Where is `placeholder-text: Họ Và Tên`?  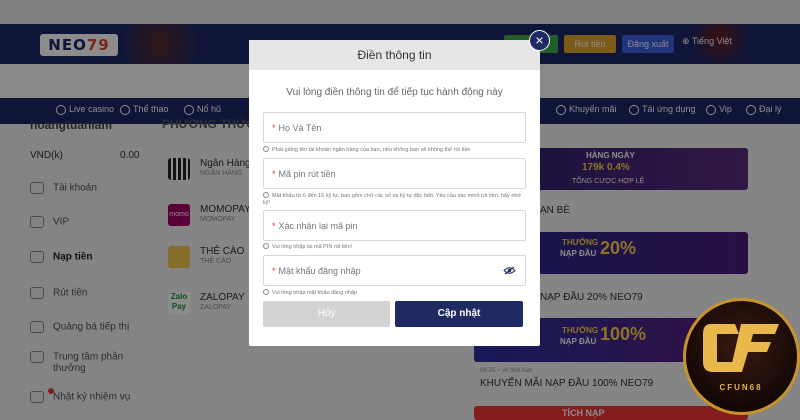
placeholder-text: Họ Và Tên is located at coordinates (300, 128).